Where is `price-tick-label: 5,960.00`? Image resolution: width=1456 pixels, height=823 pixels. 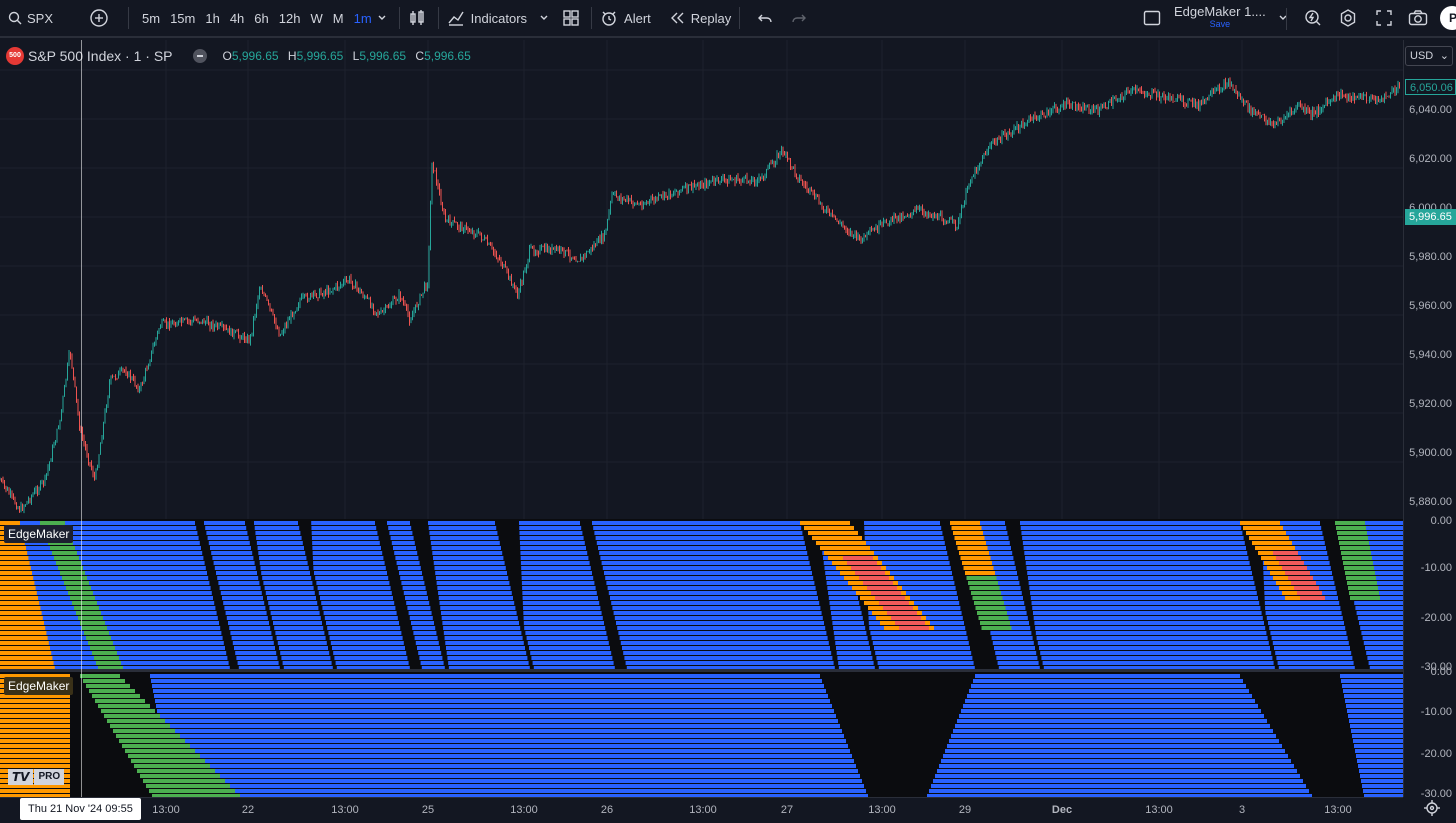 price-tick-label: 5,960.00 is located at coordinates (1430, 306).